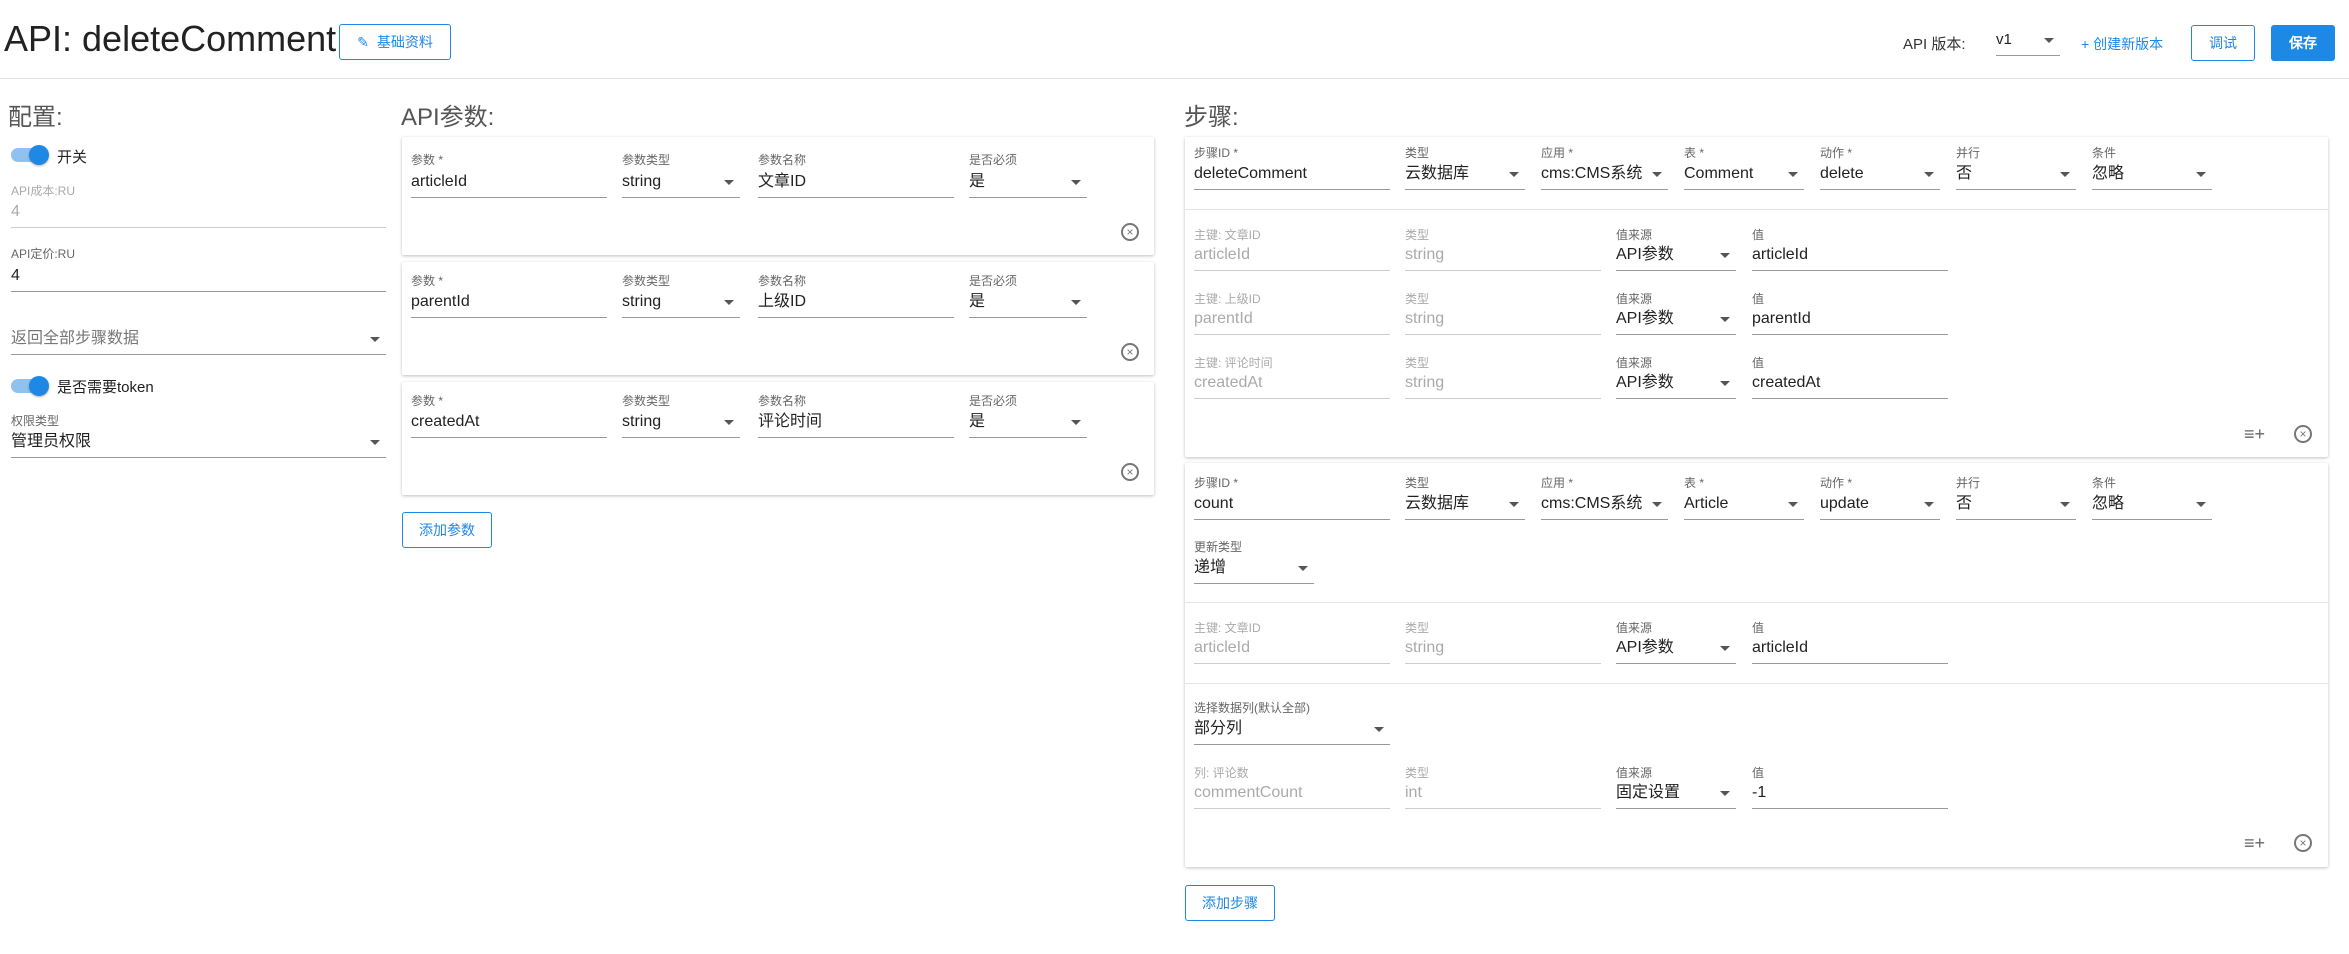  Describe the element at coordinates (395, 42) in the screenshot. I see `basic-info-button: ✎ 基础资料` at that location.